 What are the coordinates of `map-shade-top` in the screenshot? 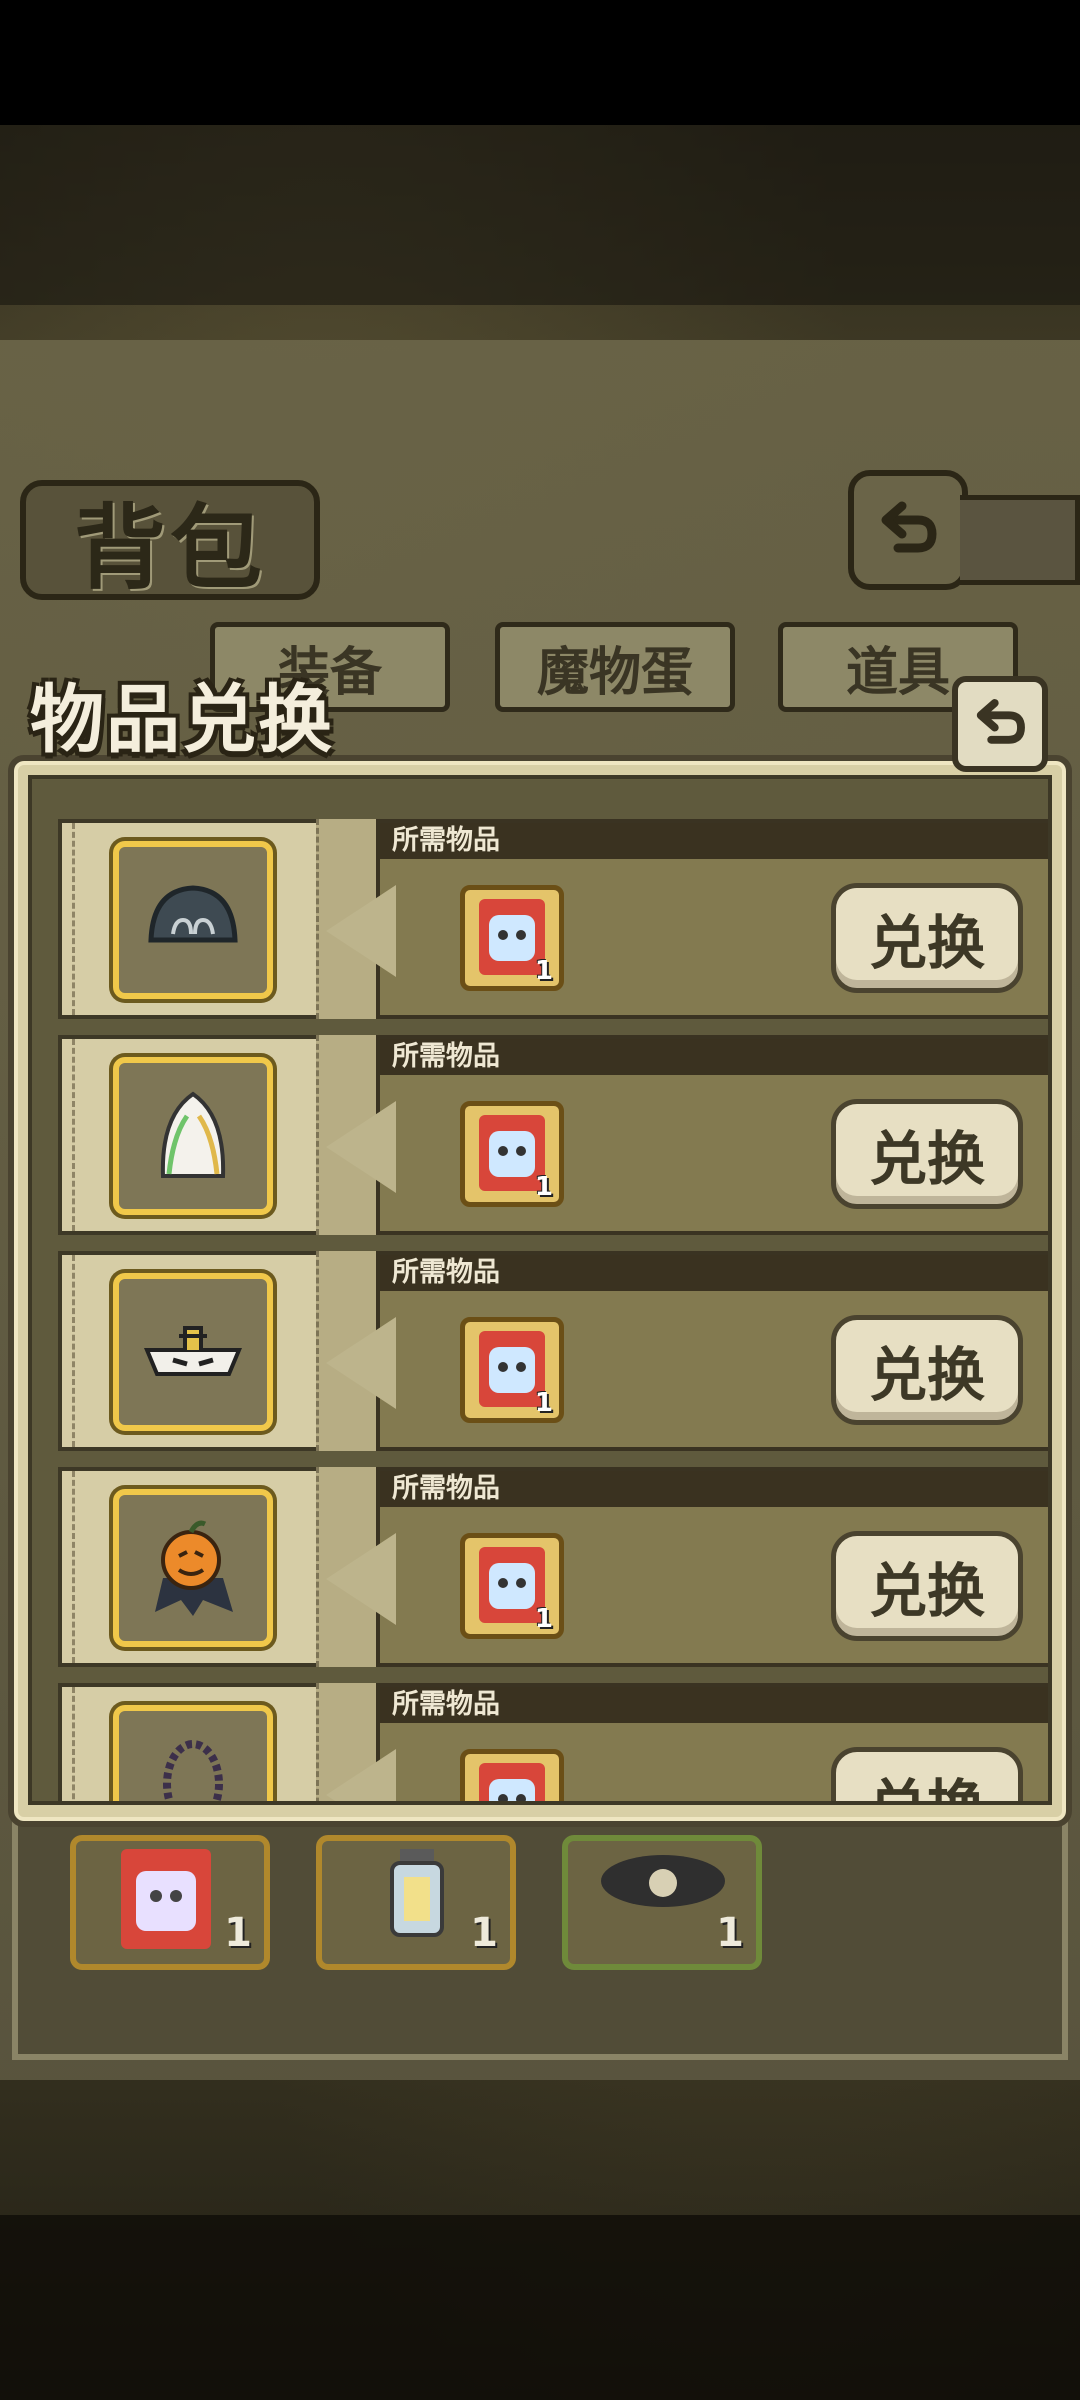 It's located at (540, 215).